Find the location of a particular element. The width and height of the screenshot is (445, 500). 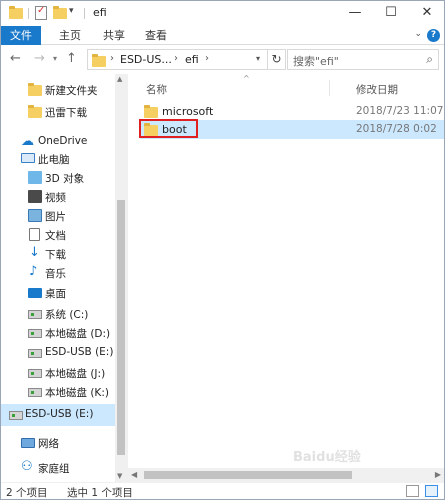

nav-item-drive-k: 本地磁盘 (K:) is located at coordinates (58, 392).